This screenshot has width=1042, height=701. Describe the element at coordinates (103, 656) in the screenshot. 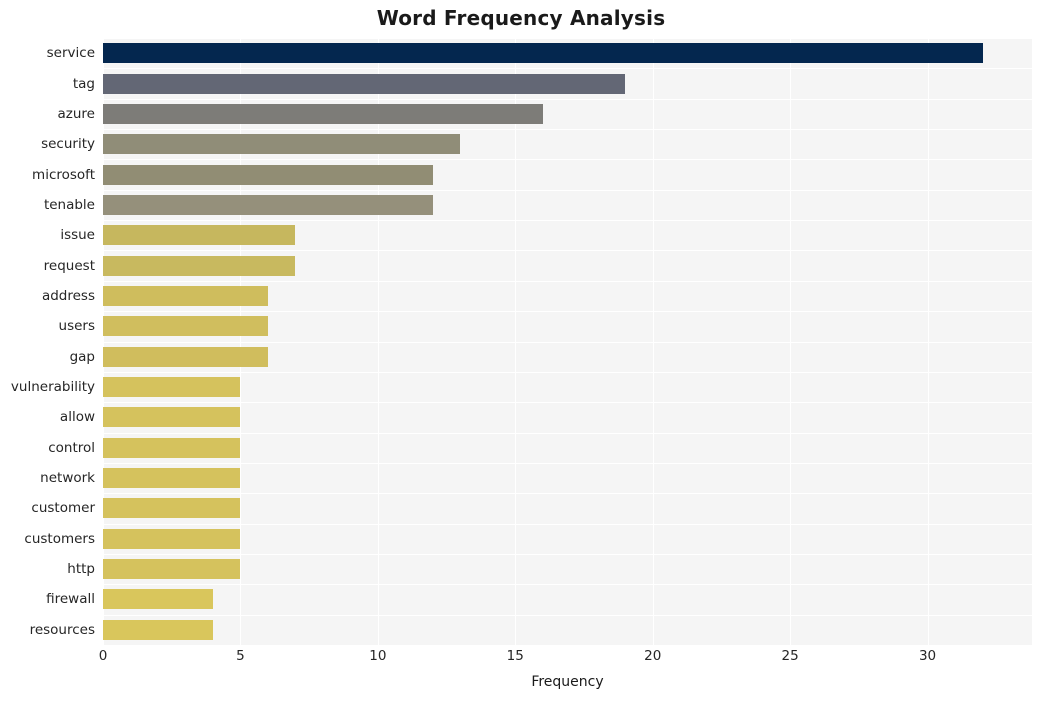

I see `x-axis-tick-label: 0` at that location.